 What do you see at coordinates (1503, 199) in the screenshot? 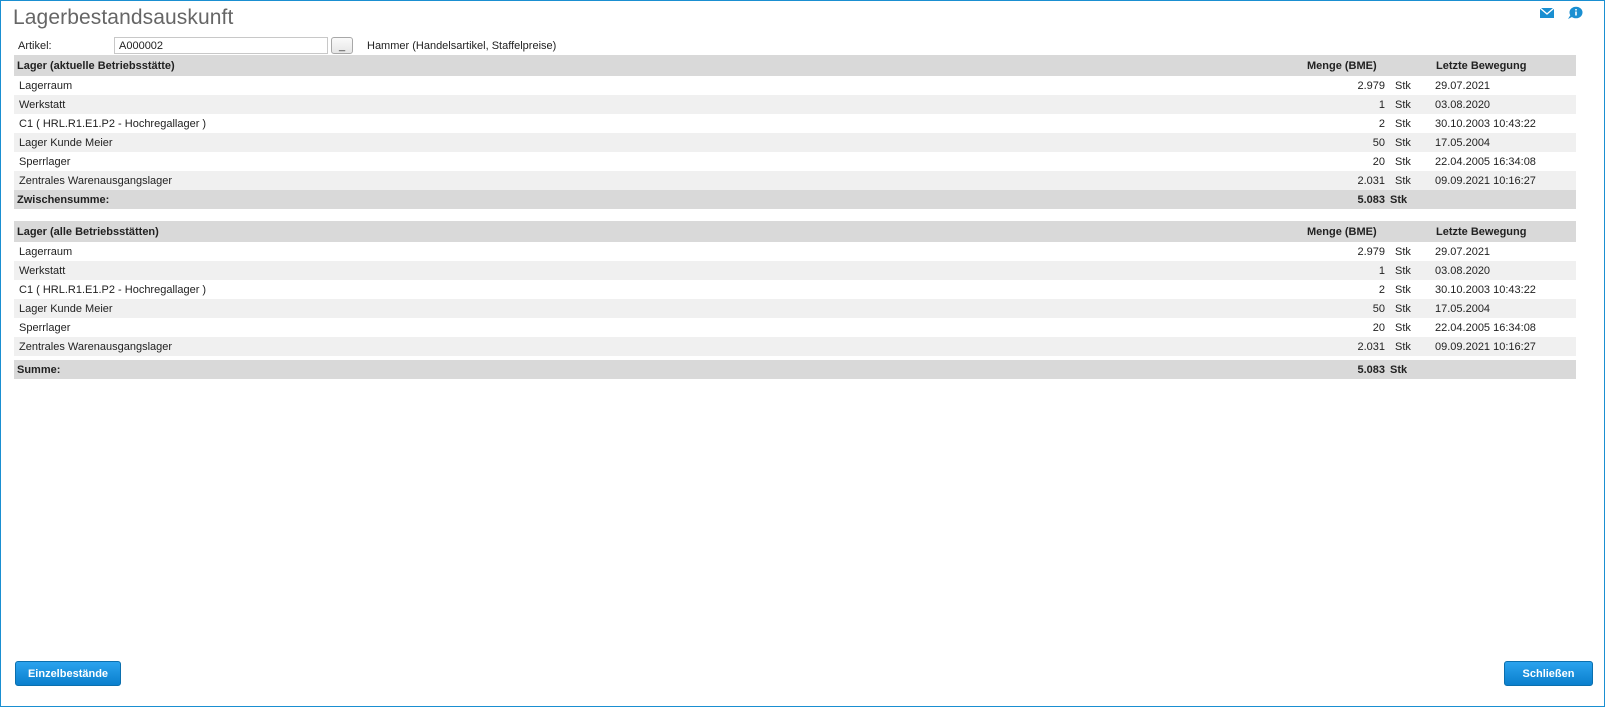
I see `subtotal-empty` at bounding box center [1503, 199].